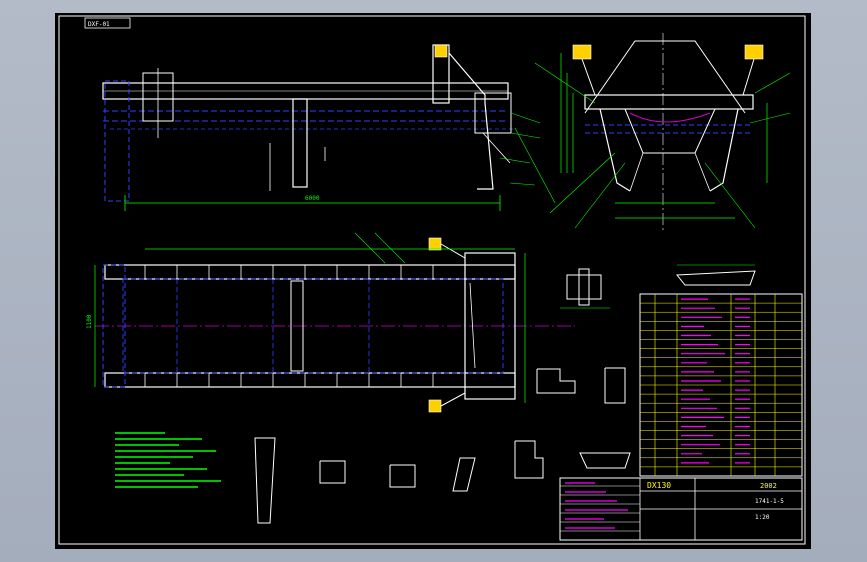  What do you see at coordinates (769, 501) in the screenshot?
I see `title-block-drawing-no: 1741-1-5` at bounding box center [769, 501].